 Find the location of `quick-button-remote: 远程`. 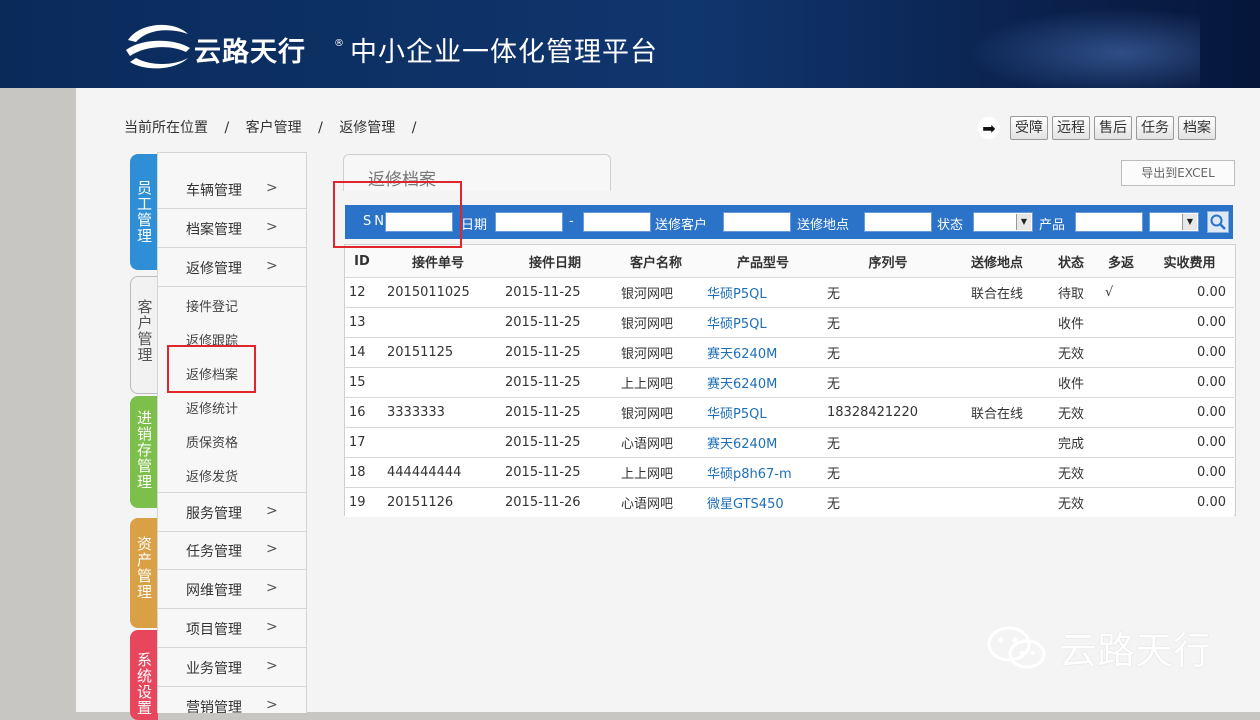

quick-button-remote: 远程 is located at coordinates (1071, 128).